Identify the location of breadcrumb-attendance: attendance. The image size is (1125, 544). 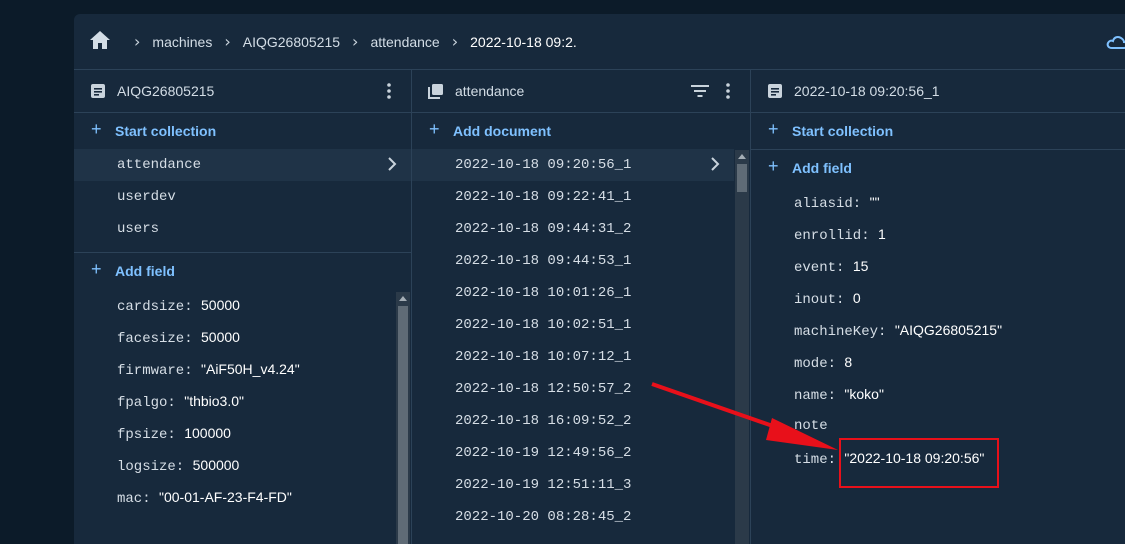
(404, 42).